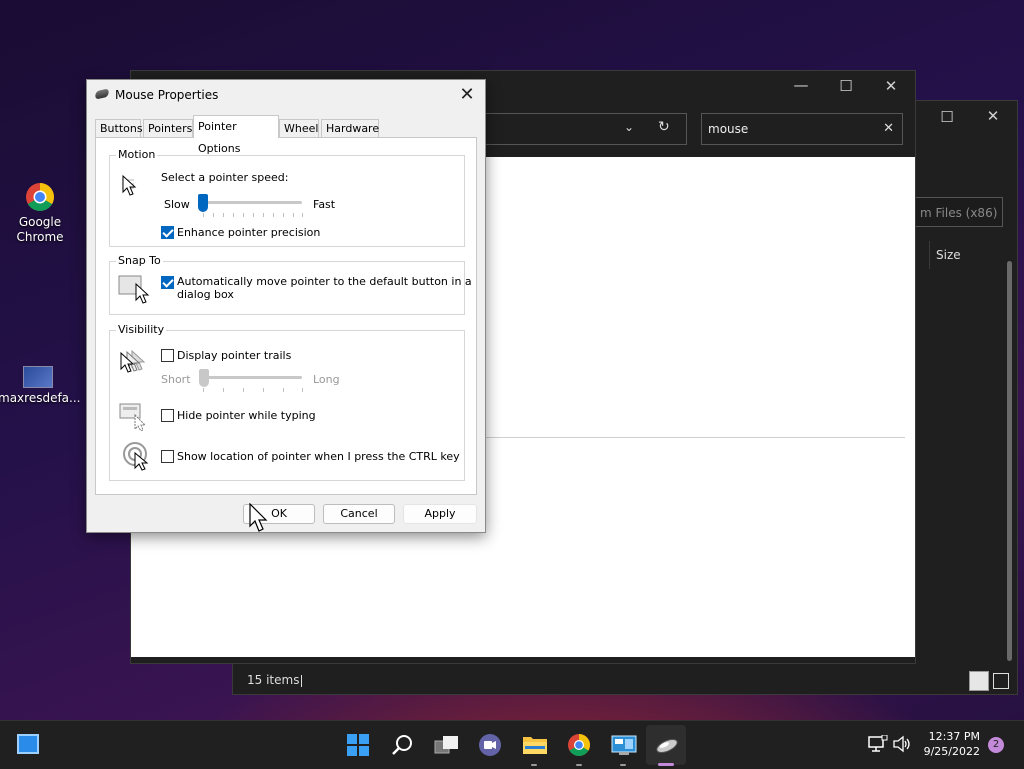  Describe the element at coordinates (248, 232) in the screenshot. I see `enhance-precision-label: Enhance pointer precision` at that location.